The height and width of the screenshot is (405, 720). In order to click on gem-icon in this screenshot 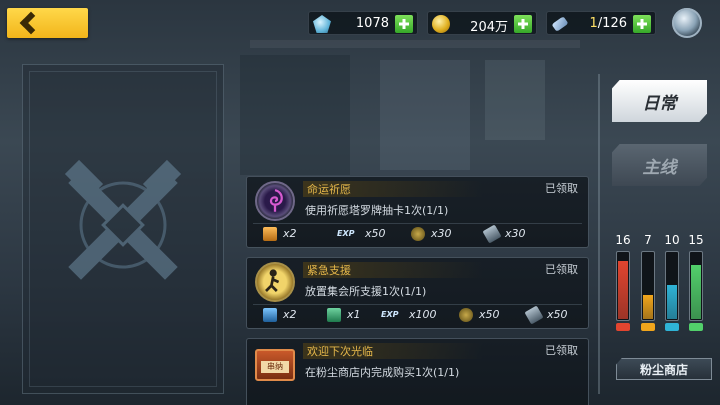, I will do `click(322, 24)`.